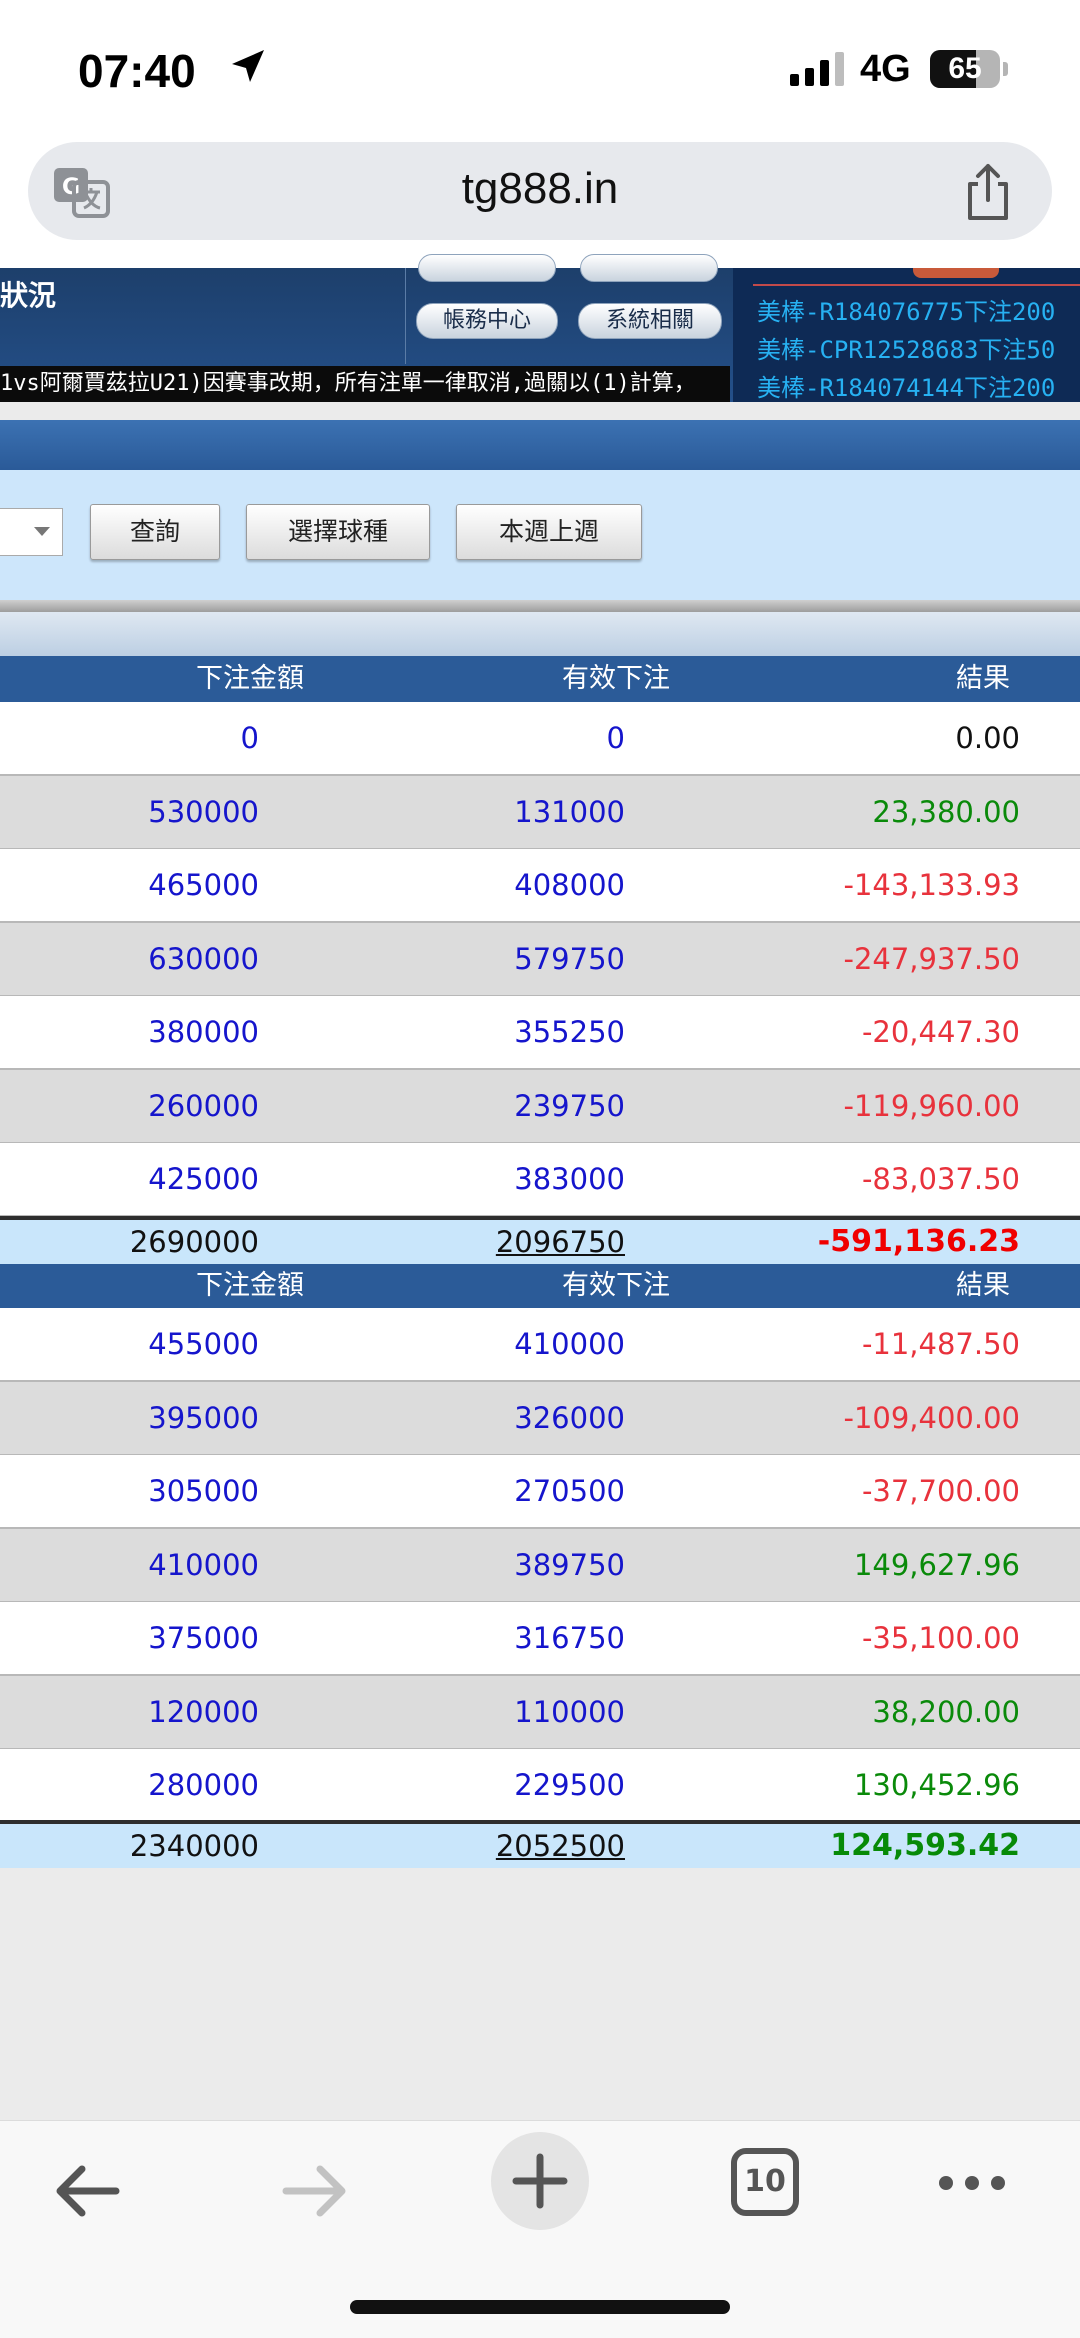 This screenshot has width=1080, height=2338. Describe the element at coordinates (365, 384) in the screenshot. I see `announcement-marquee: 1vs阿爾賈茲拉U21)因賽事改期，所有注單一律取消,過關以(1)計算，` at that location.